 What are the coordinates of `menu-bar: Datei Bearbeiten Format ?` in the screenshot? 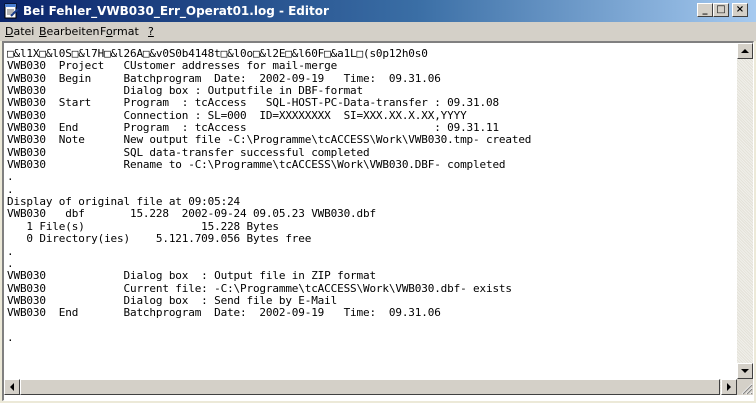 It's located at (378, 31).